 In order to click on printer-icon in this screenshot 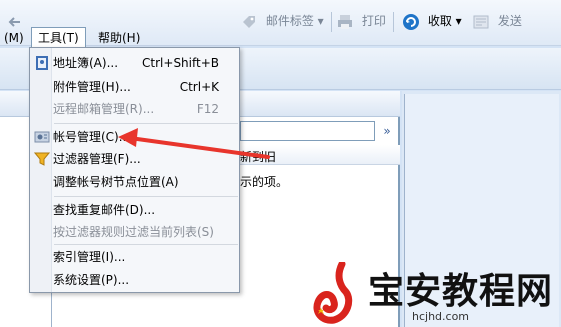, I will do `click(345, 21)`.